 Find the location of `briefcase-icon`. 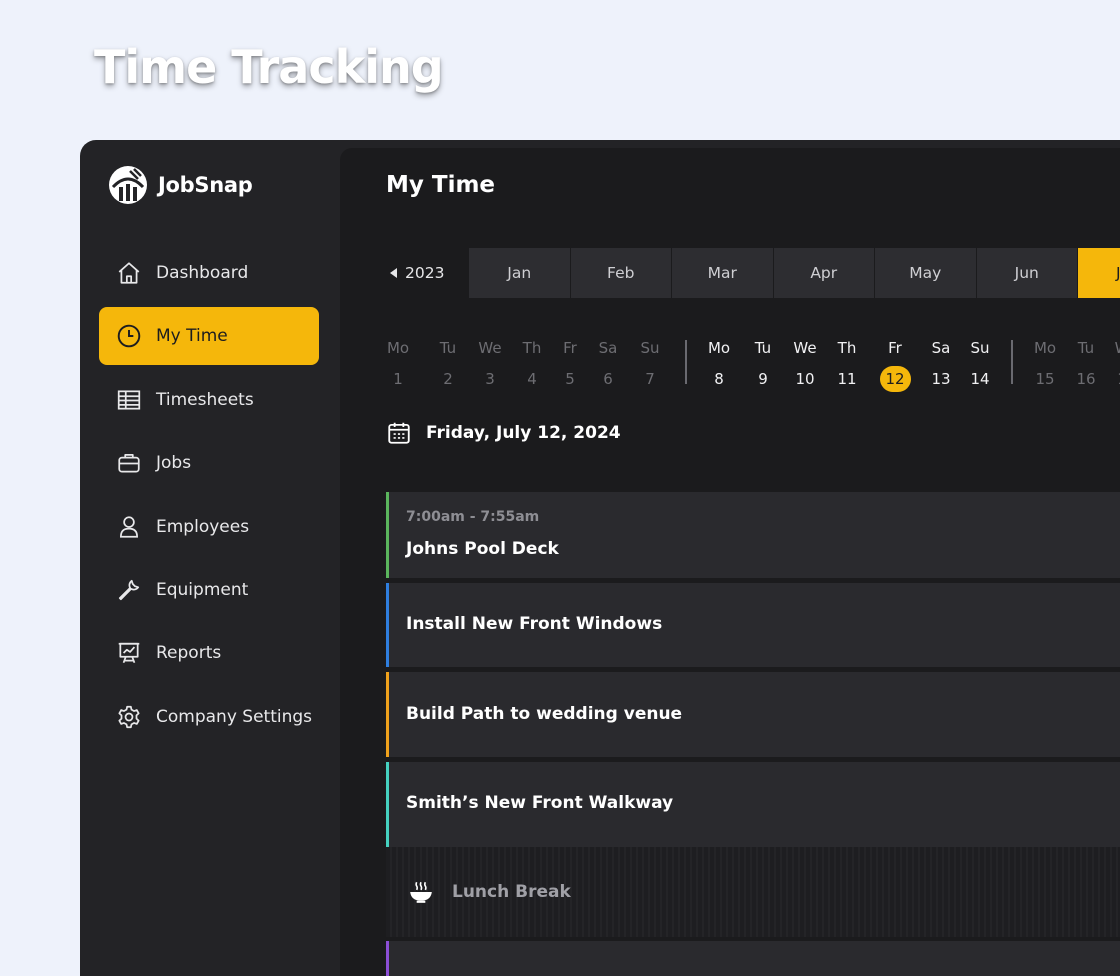

briefcase-icon is located at coordinates (128, 463).